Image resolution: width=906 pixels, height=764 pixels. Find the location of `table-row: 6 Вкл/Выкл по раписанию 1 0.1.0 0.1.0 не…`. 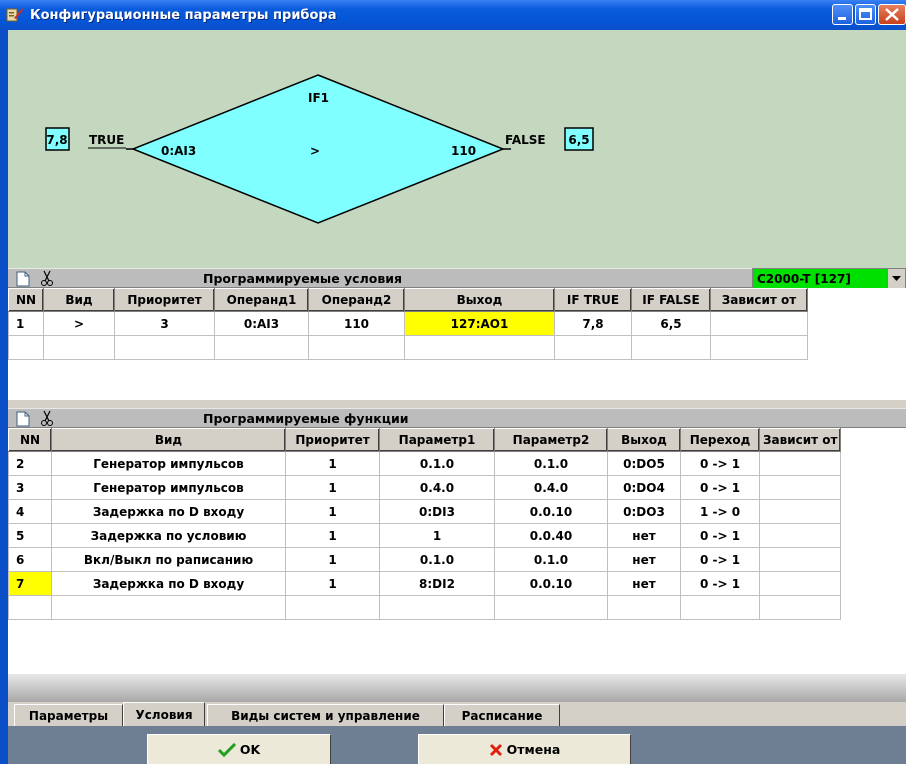

table-row: 6 Вкл/Выкл по раписанию 1 0.1.0 0.1.0 не… is located at coordinates (425, 559).